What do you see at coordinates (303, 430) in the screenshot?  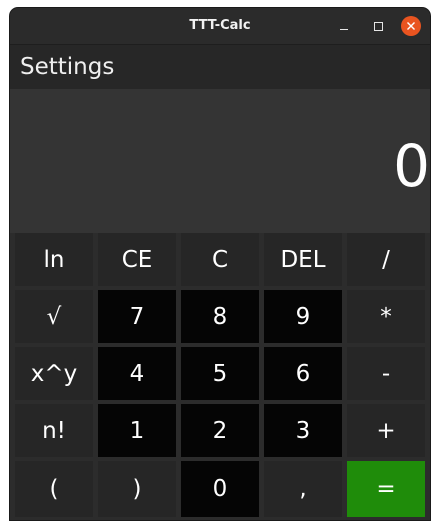 I see `digit-3-button: 3` at bounding box center [303, 430].